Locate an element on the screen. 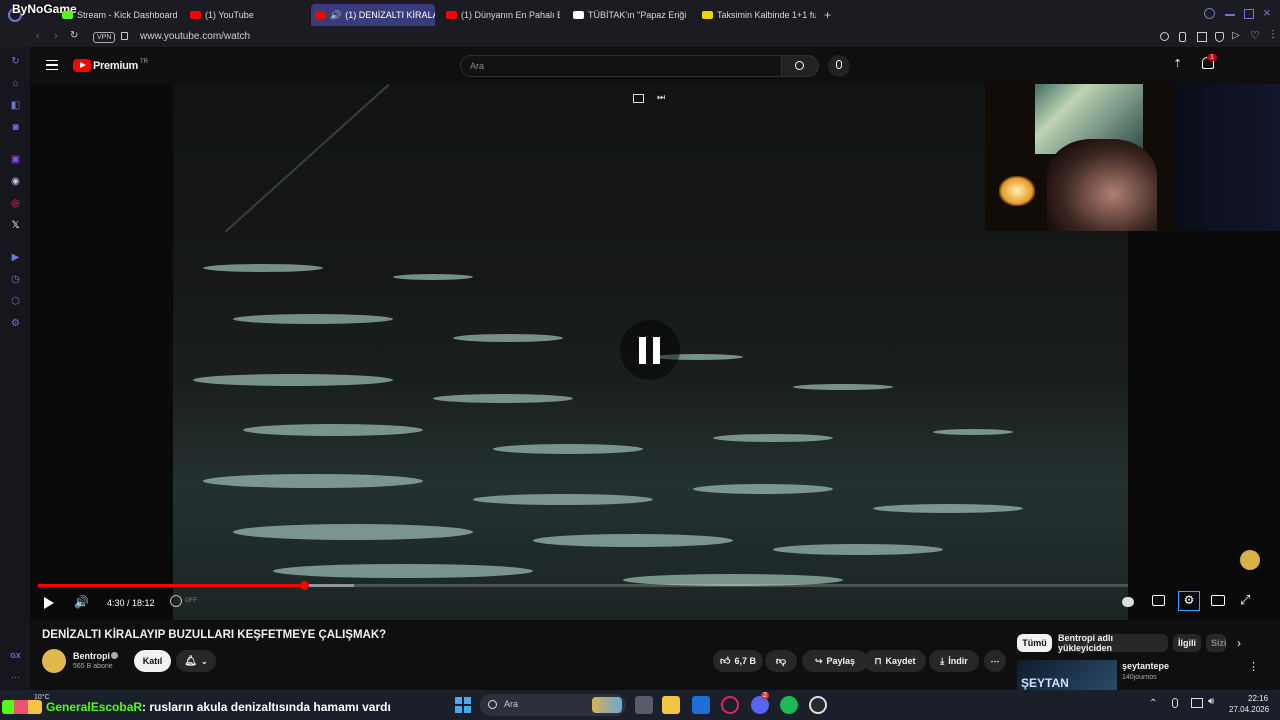  save-button: ⊓ Kaydet is located at coordinates (895, 661).